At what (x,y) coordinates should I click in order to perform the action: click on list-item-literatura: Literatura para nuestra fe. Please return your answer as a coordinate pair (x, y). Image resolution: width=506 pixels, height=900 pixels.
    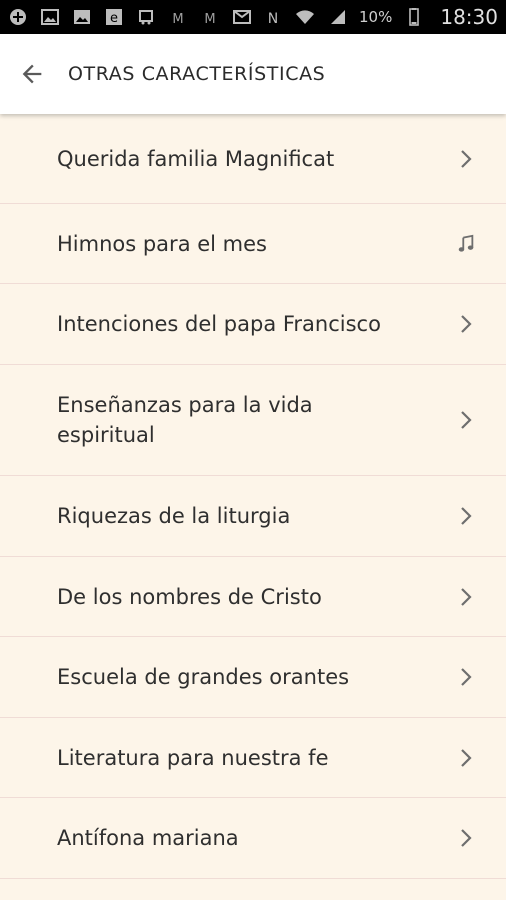
    Looking at the image, I should click on (253, 758).